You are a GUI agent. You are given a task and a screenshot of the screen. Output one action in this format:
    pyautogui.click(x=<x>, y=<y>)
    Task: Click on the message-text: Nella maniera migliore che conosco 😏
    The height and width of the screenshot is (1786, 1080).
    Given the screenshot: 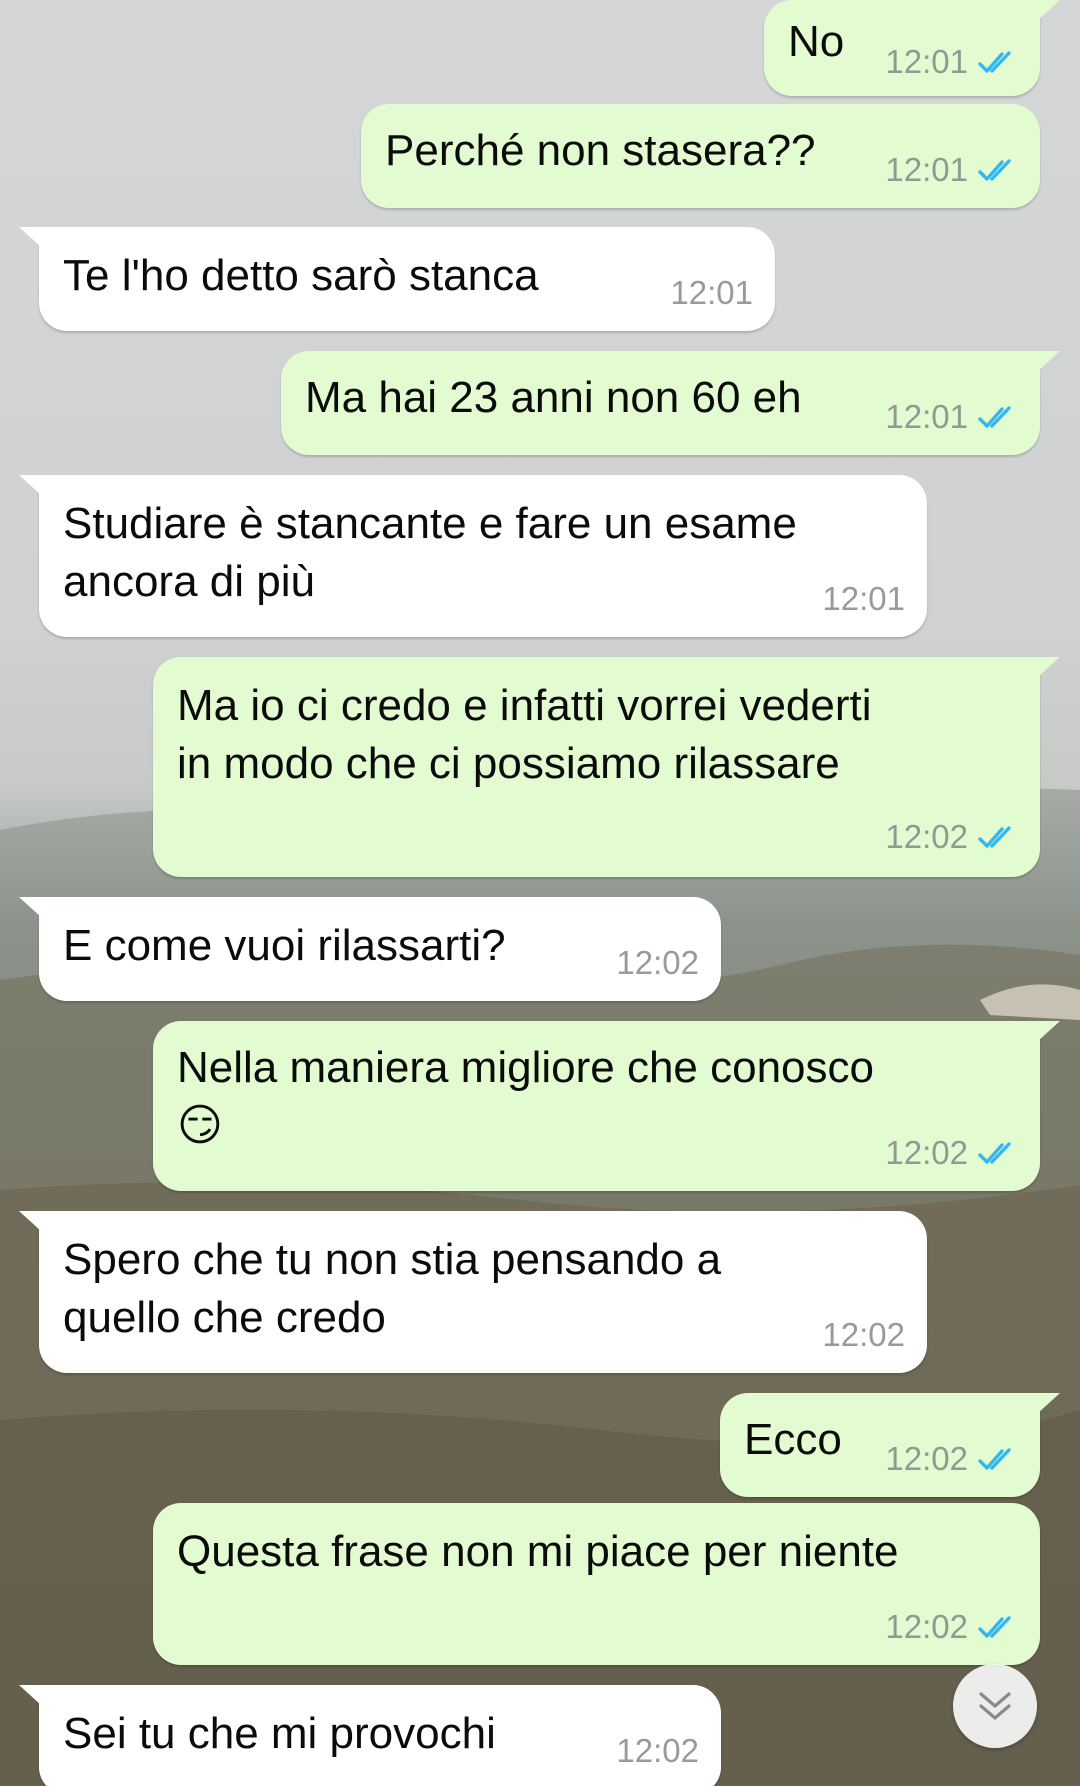 What is the action you would take?
    pyautogui.click(x=525, y=1096)
    